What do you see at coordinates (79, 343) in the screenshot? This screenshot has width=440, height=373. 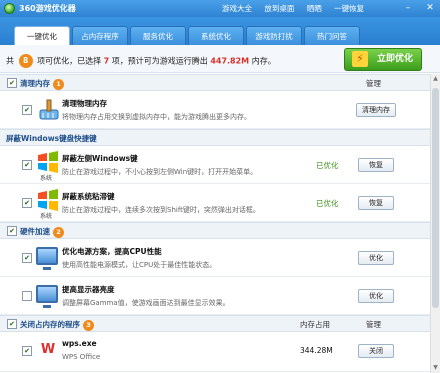 I see `program-name: wps.exe` at bounding box center [79, 343].